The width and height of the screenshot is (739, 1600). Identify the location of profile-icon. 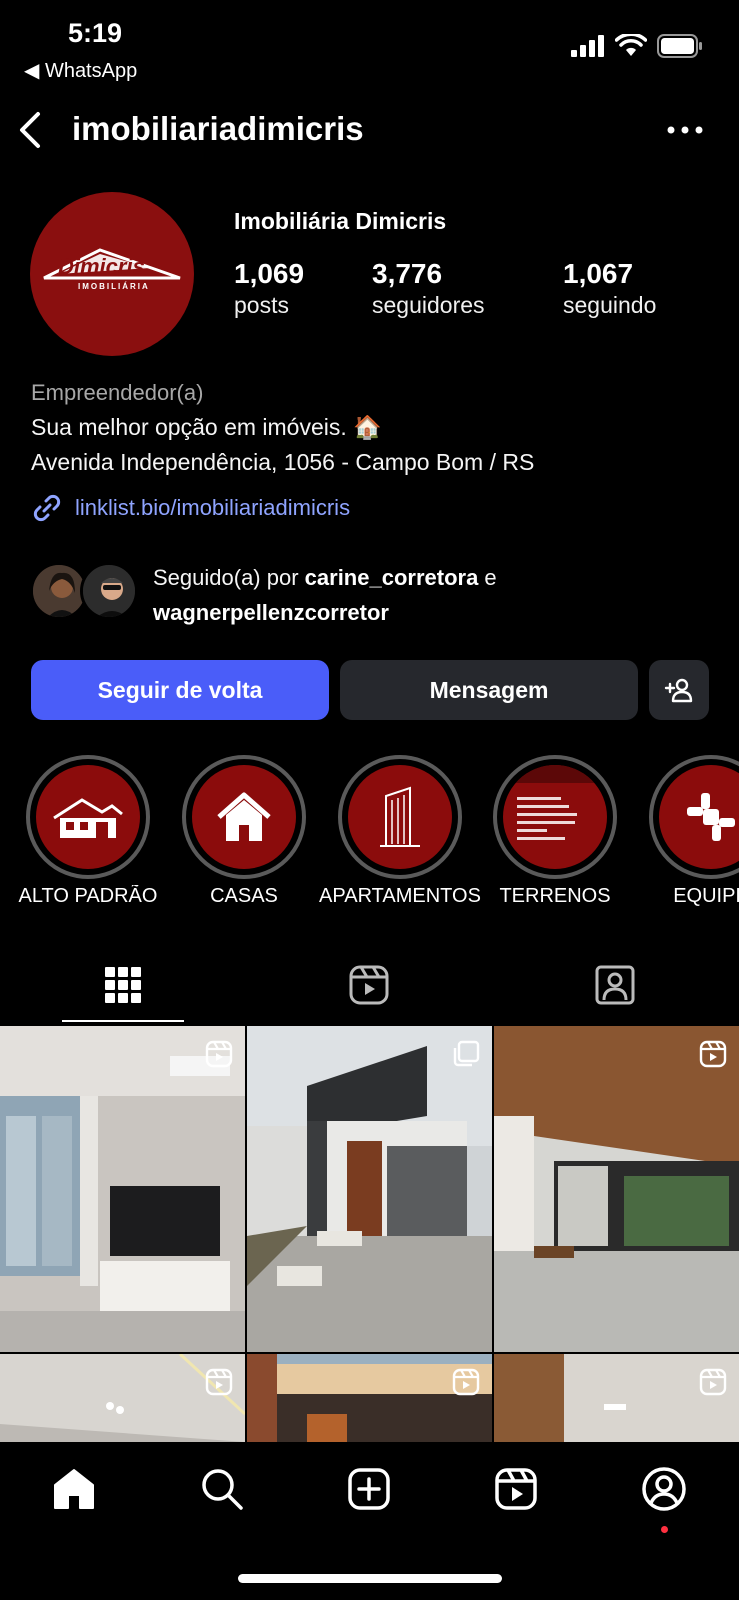
(664, 1489).